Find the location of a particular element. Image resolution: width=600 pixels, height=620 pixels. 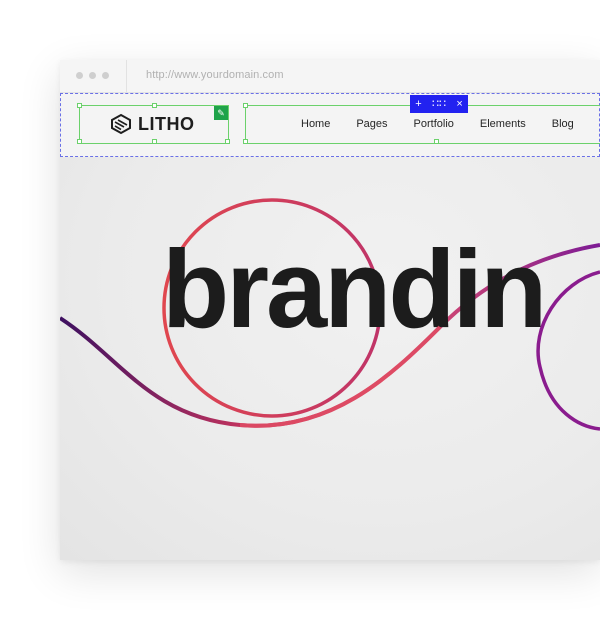

section-toolbar: + ∷∷ × is located at coordinates (439, 104).